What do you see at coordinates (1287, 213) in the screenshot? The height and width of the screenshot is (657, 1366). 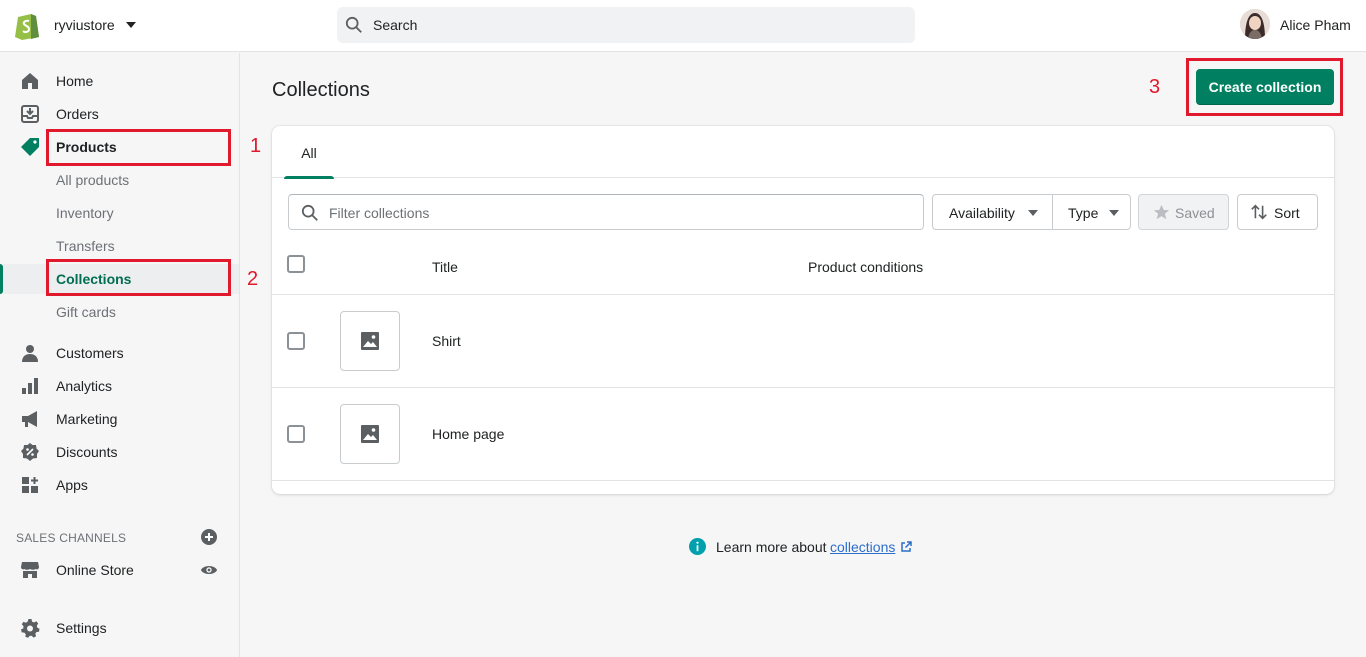 I see `sort-label: Sort` at bounding box center [1287, 213].